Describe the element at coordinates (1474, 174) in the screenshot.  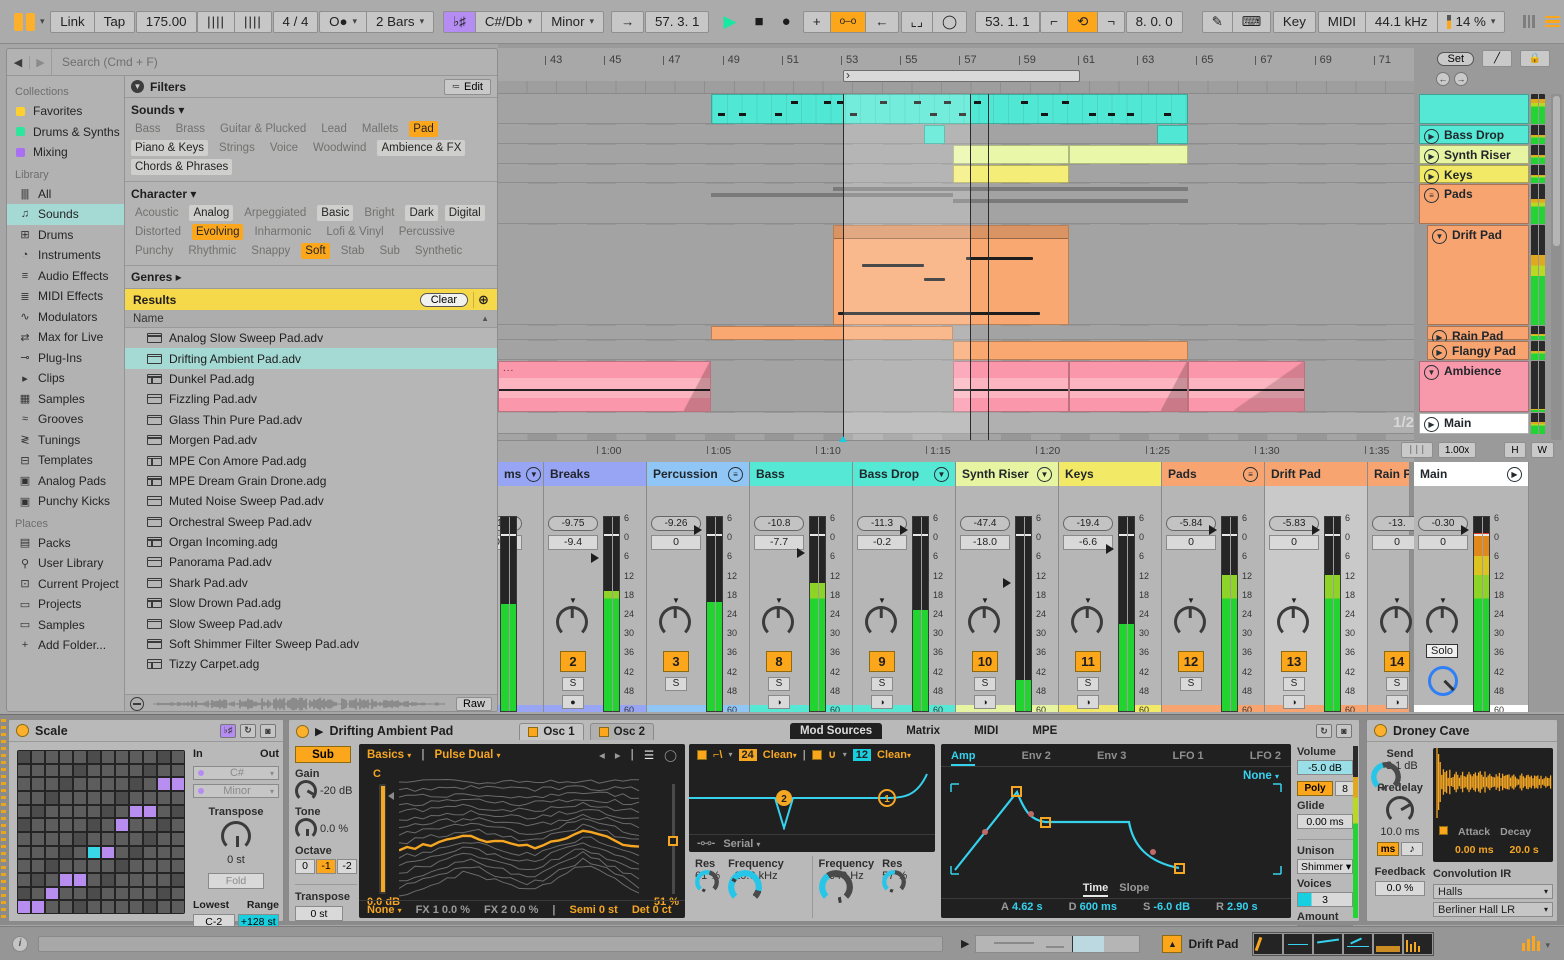
I see `track-header-keys: ▶ Keys` at that location.